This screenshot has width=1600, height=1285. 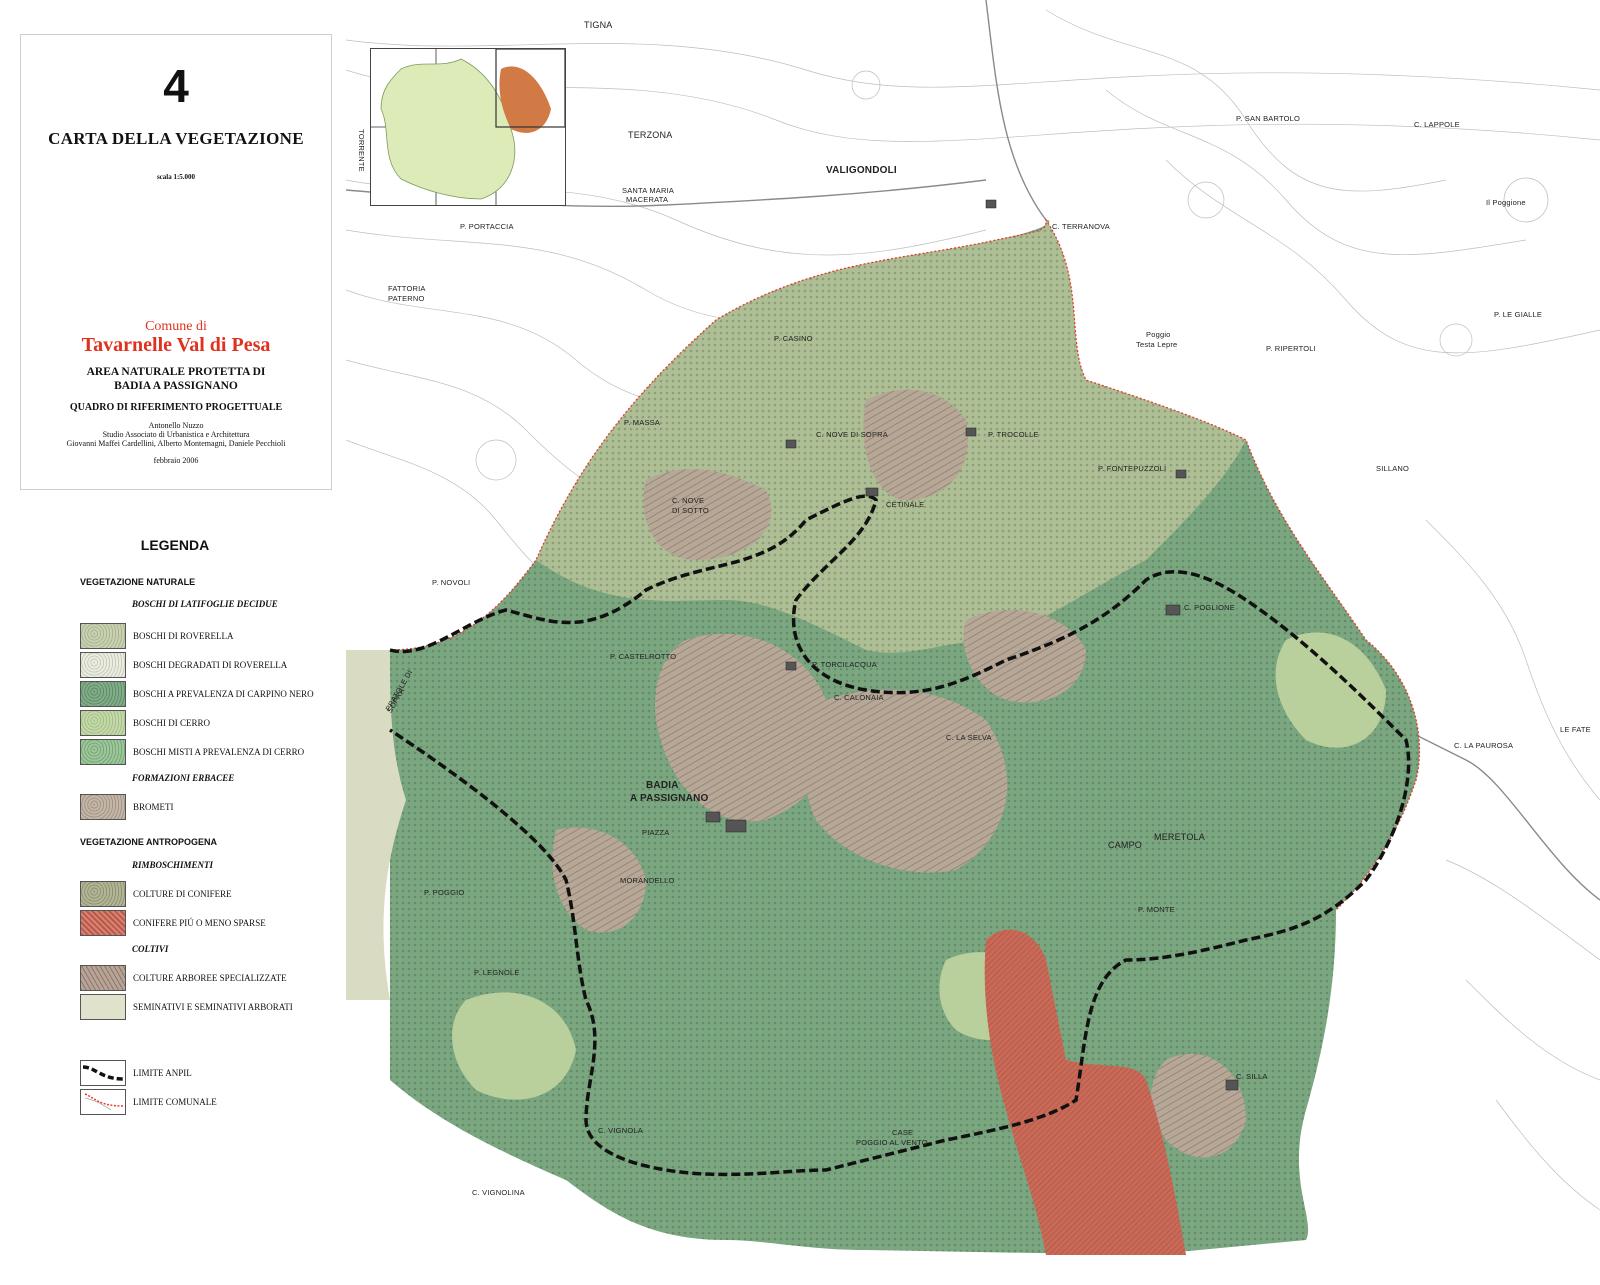 I want to click on legend-item: BOSCHI DI ROVERELLA, so click(x=210, y=637).